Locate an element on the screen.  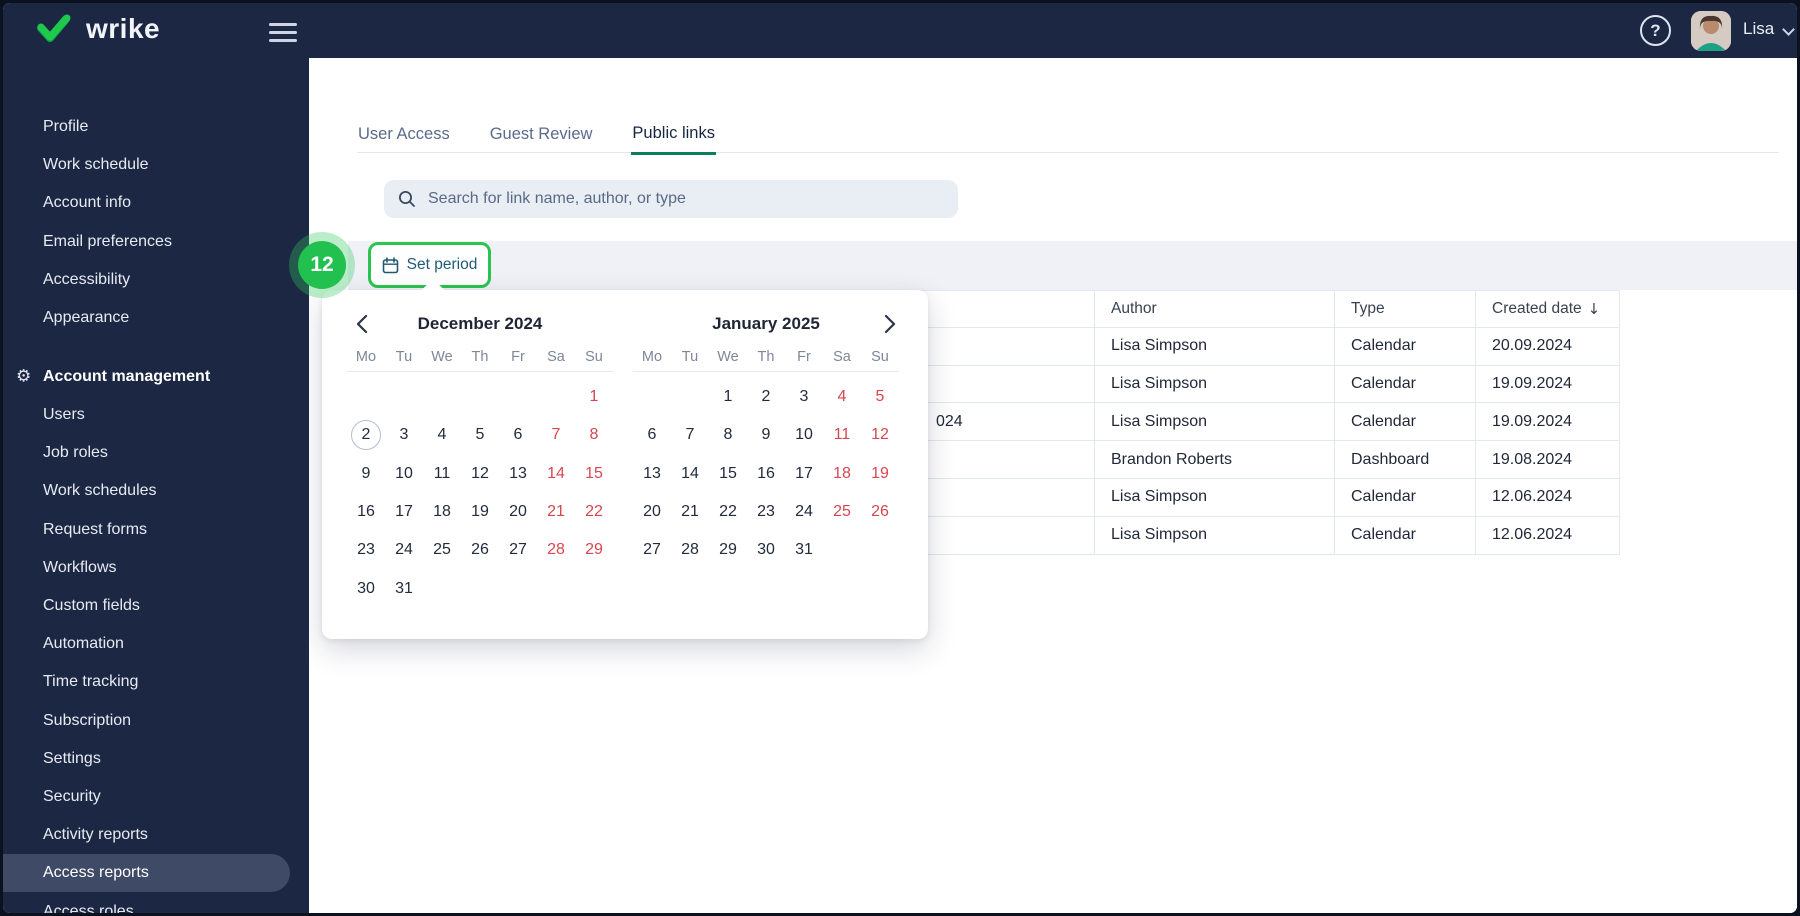
sidebar-item-time-tracking: Time tracking is located at coordinates (156, 682).